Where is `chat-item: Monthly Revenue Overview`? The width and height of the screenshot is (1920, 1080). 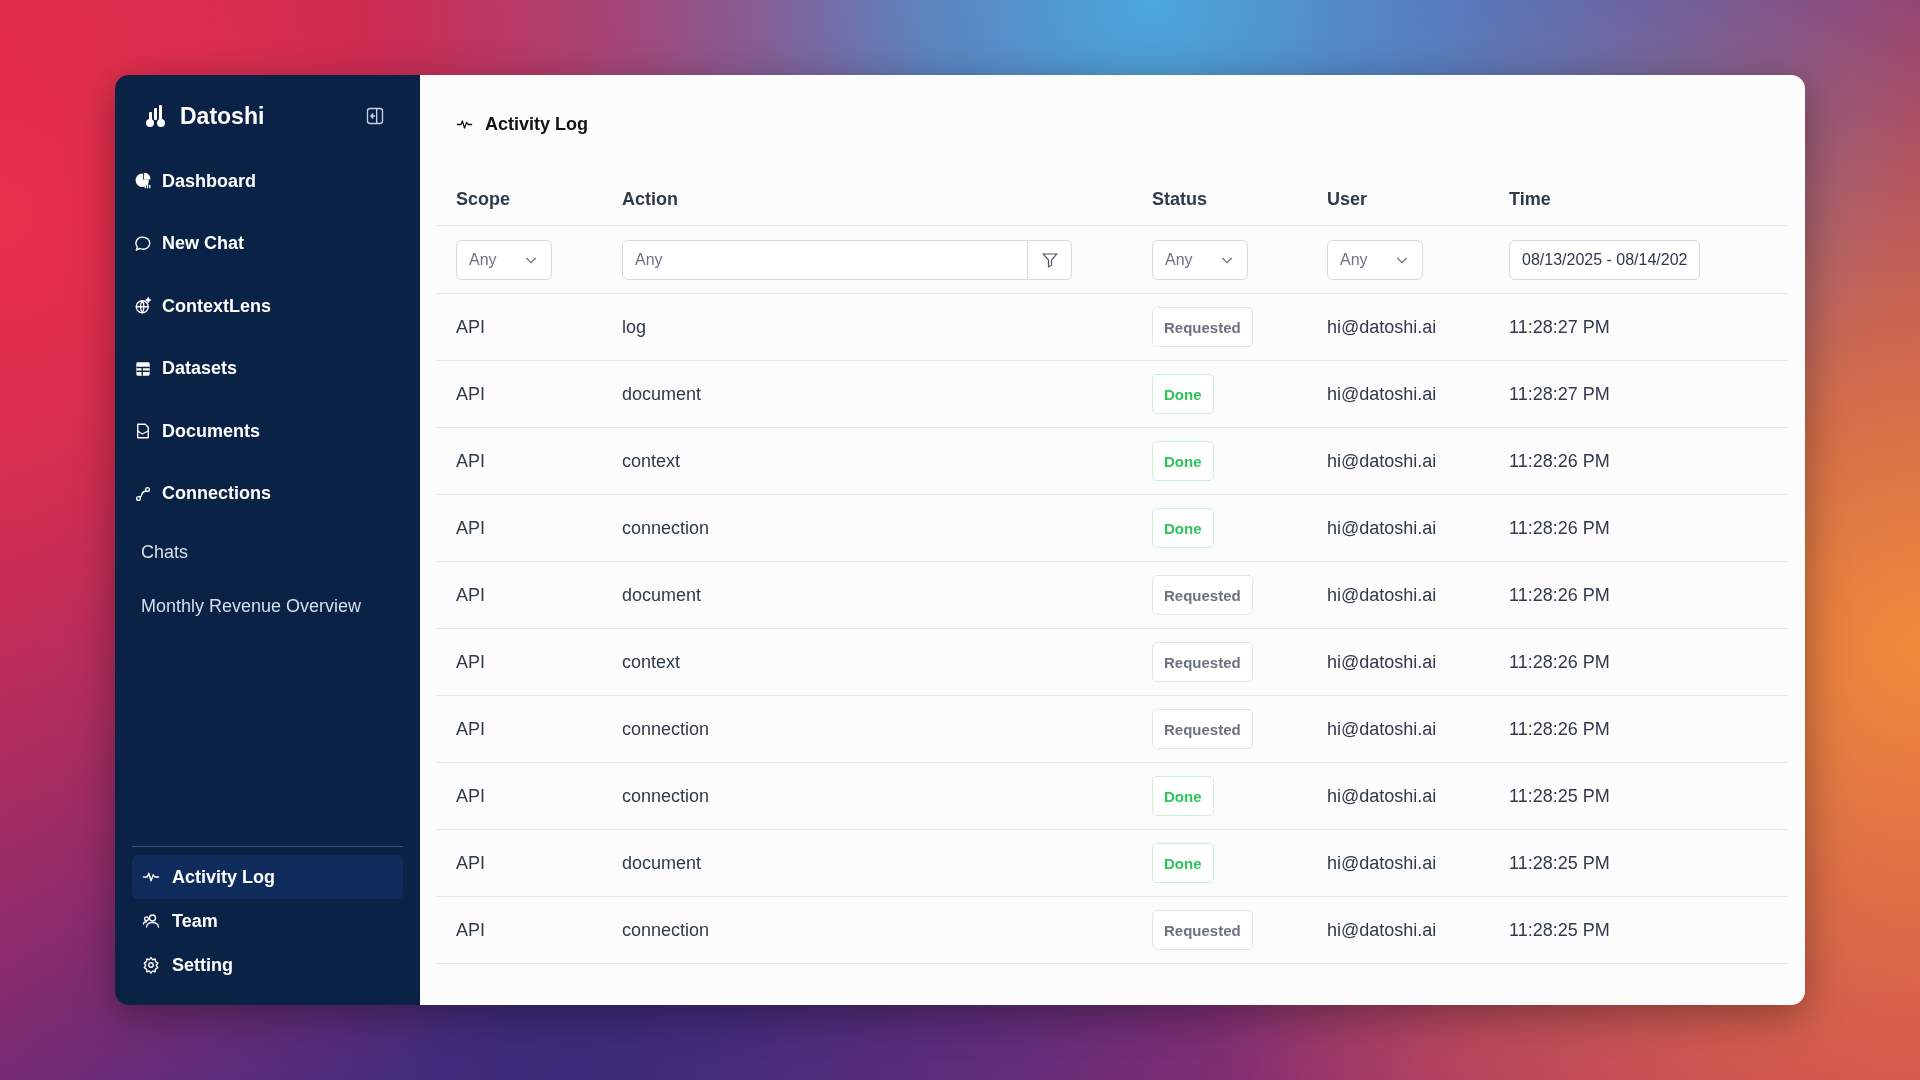 chat-item: Monthly Revenue Overview is located at coordinates (267, 606).